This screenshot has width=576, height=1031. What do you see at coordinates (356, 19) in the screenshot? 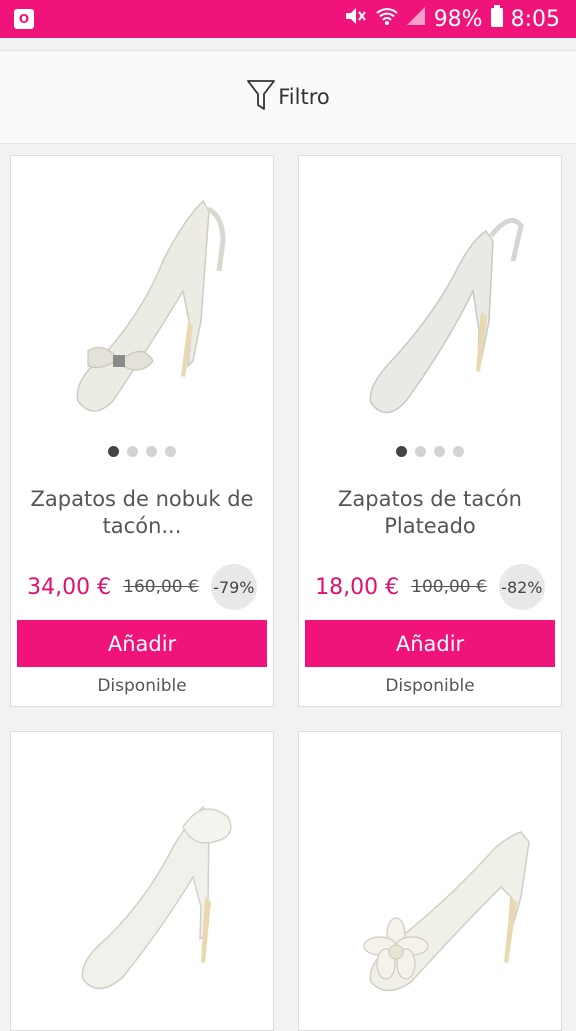
I see `mute-icon` at bounding box center [356, 19].